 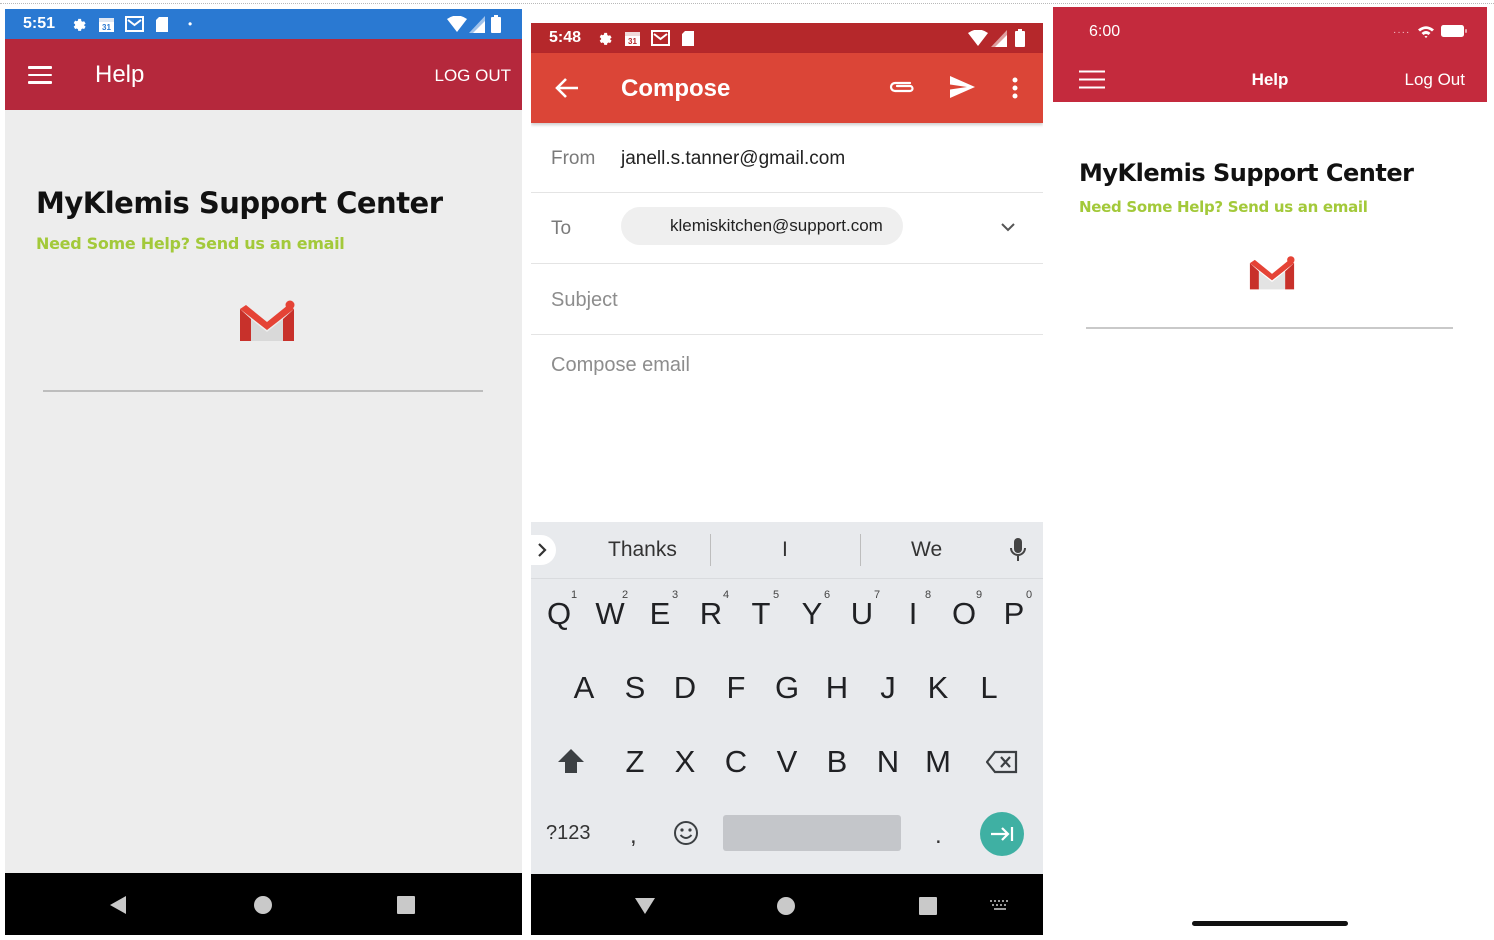 I want to click on key-w: W, so click(x=610, y=614).